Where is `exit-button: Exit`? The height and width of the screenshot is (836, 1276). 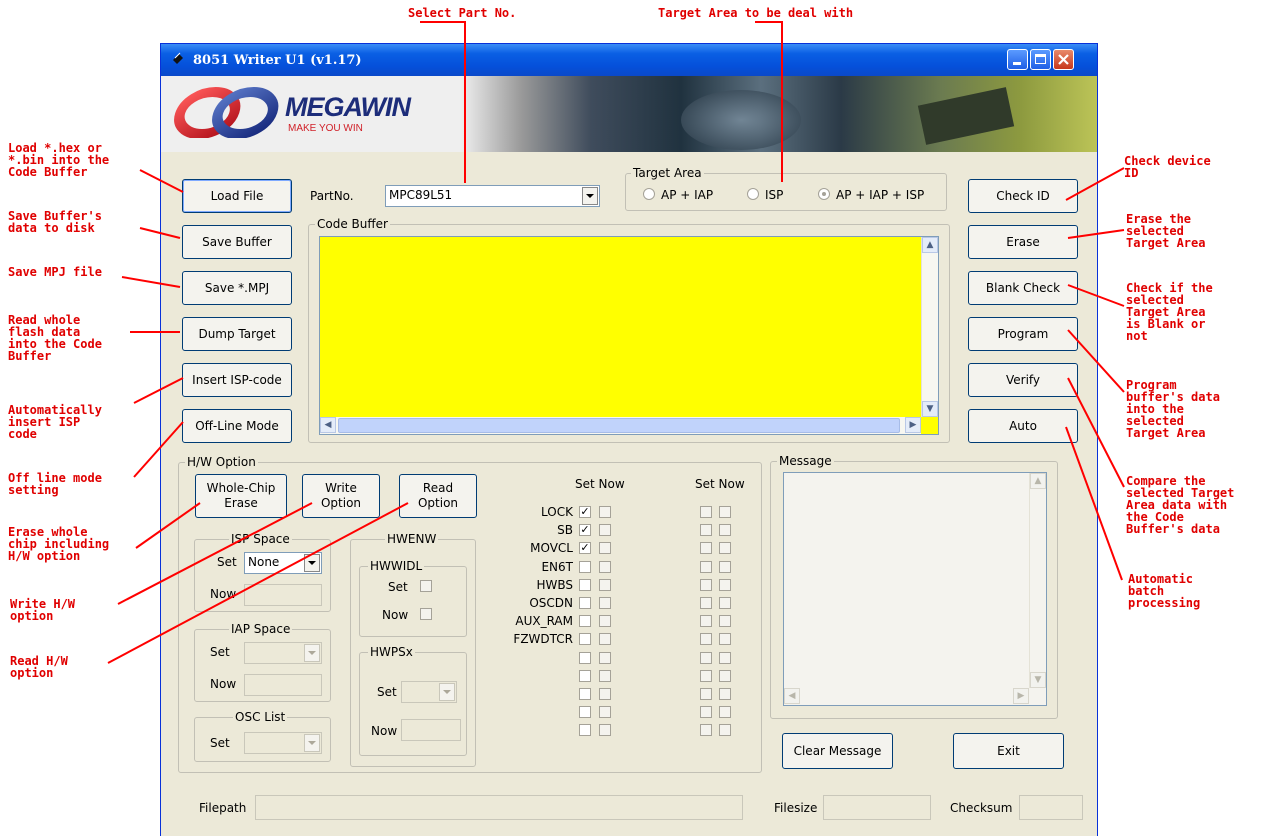
exit-button: Exit is located at coordinates (1008, 751).